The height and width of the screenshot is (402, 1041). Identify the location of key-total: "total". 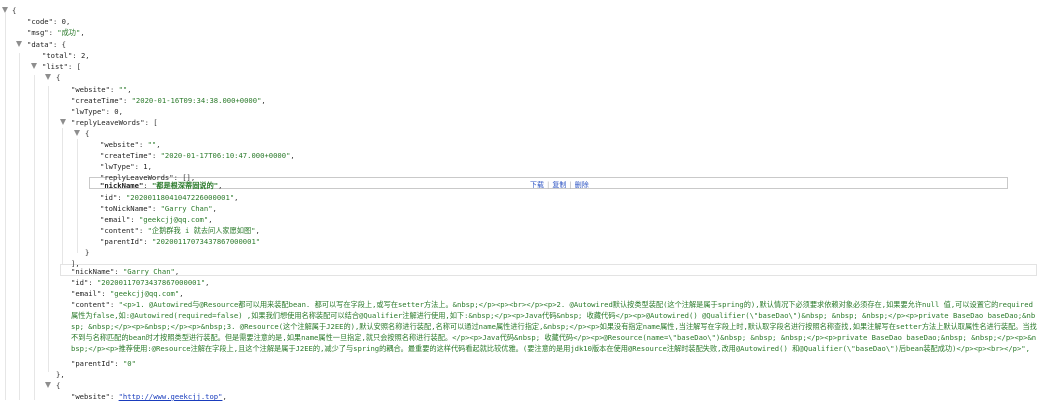
(57, 55).